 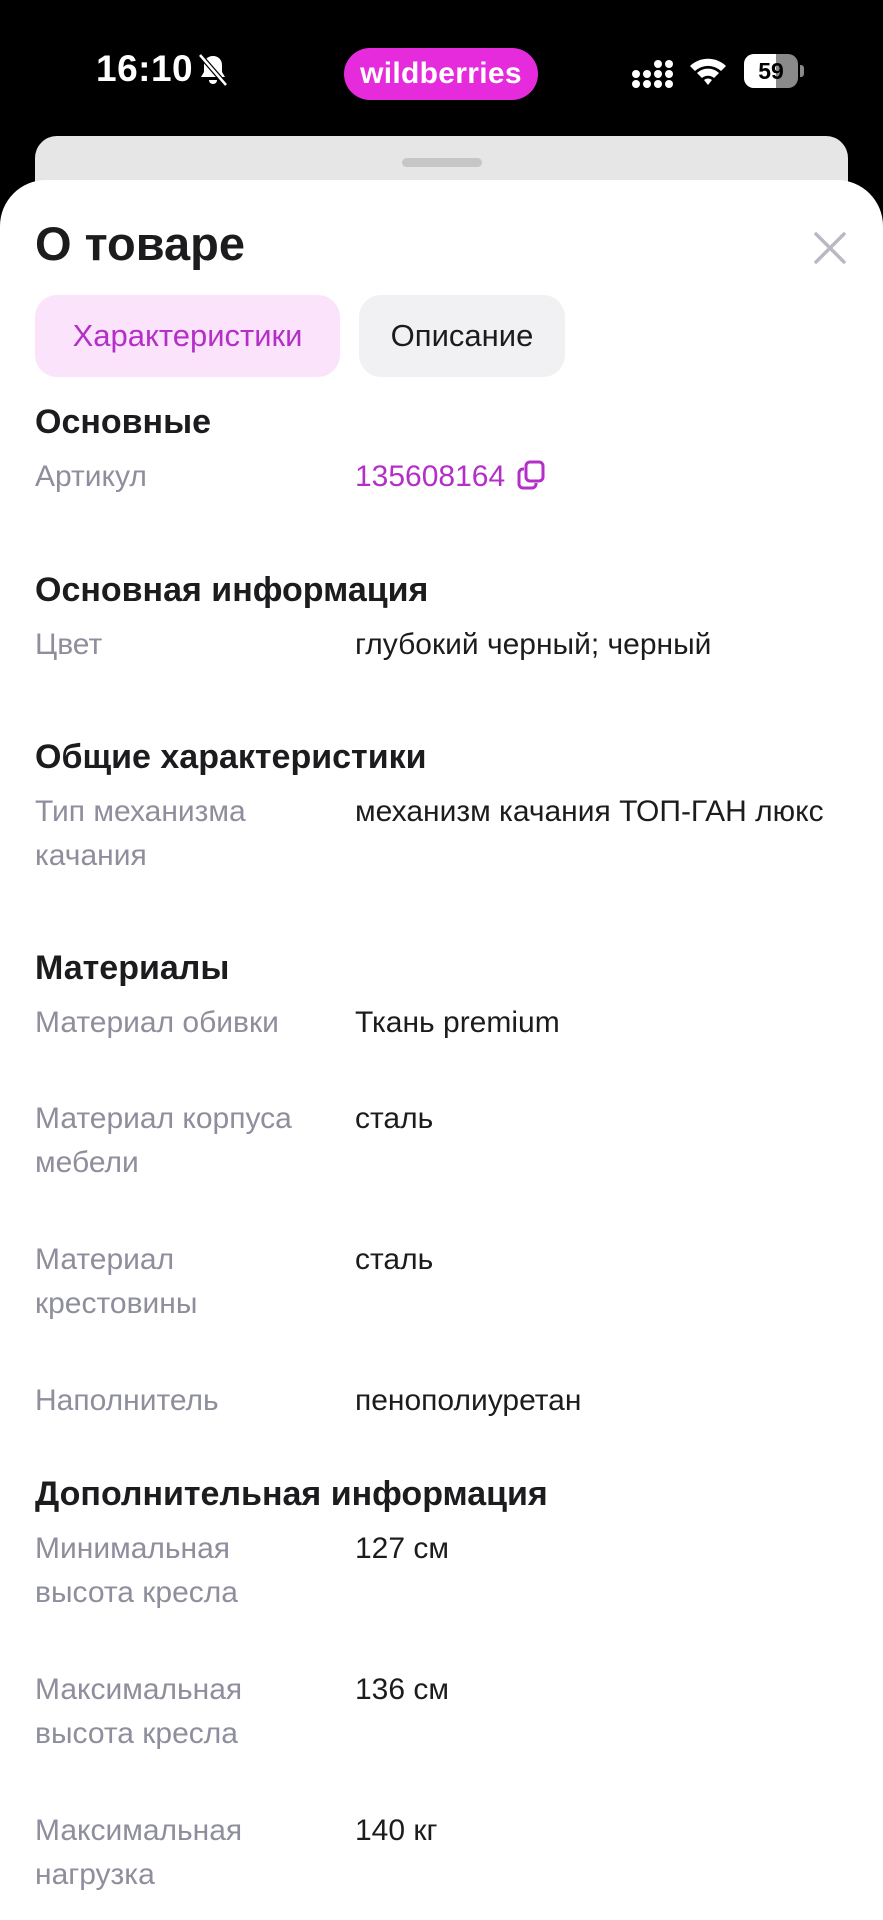 I want to click on row-label-upholstery: Материал обивки, so click(x=157, y=1022).